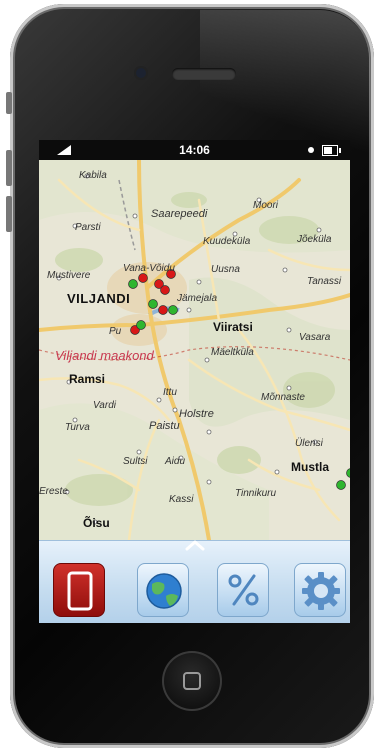  What do you see at coordinates (315, 337) in the screenshot?
I see `place-label: Vasara` at bounding box center [315, 337].